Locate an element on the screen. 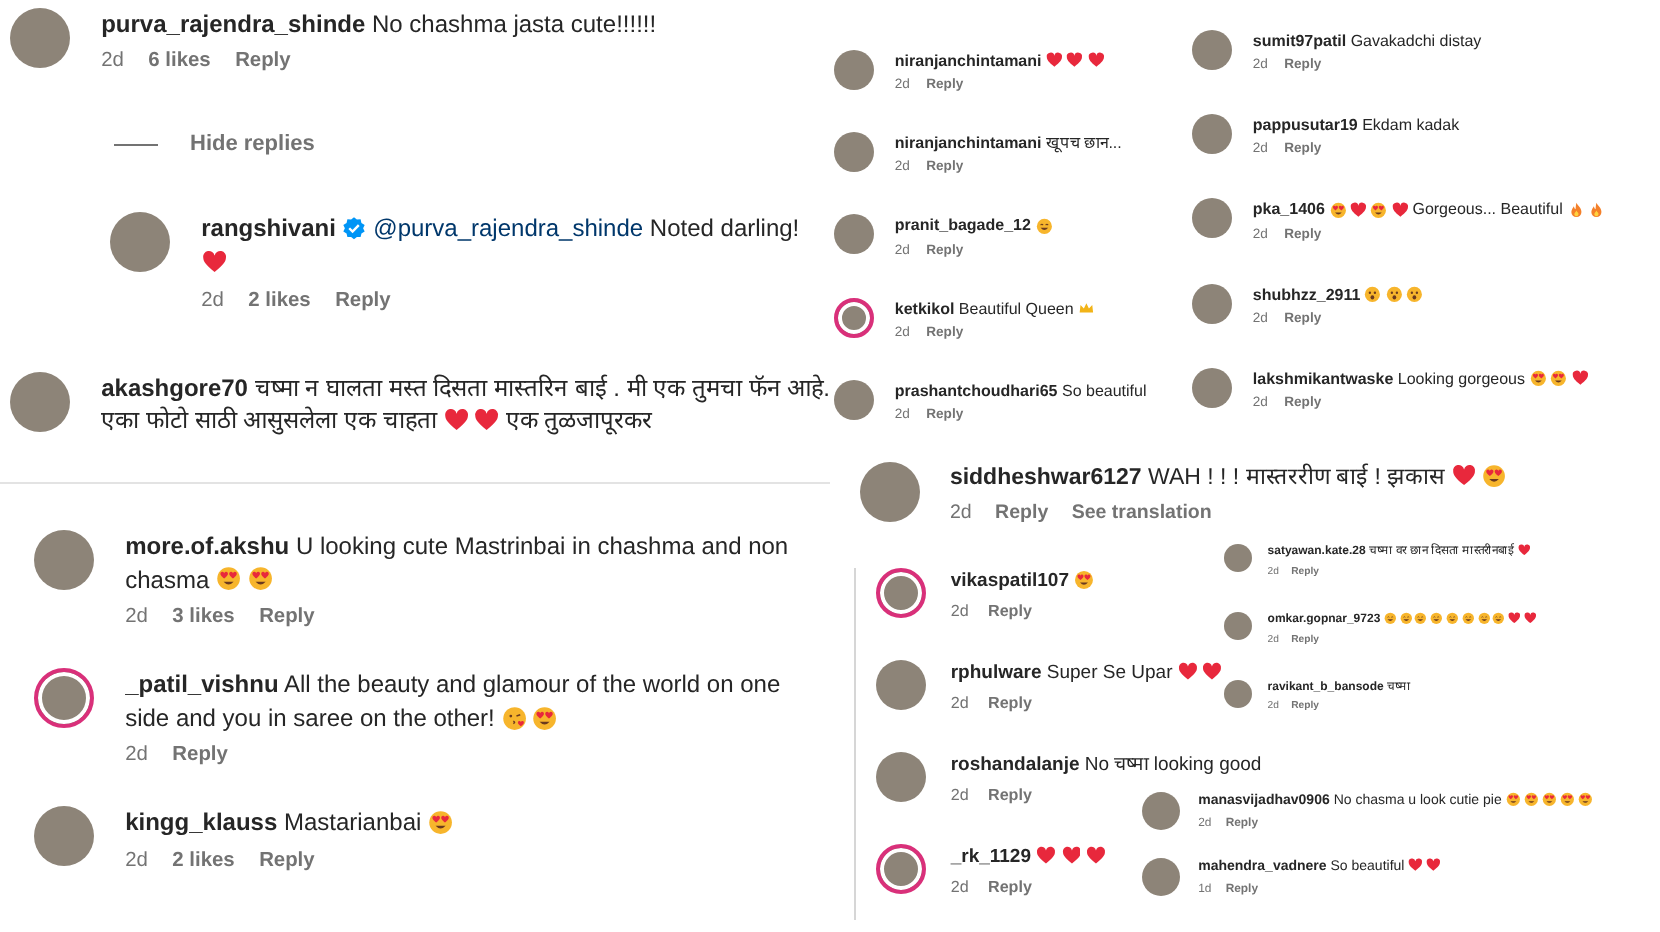  username: lakshmikantwaske is located at coordinates (1323, 378).